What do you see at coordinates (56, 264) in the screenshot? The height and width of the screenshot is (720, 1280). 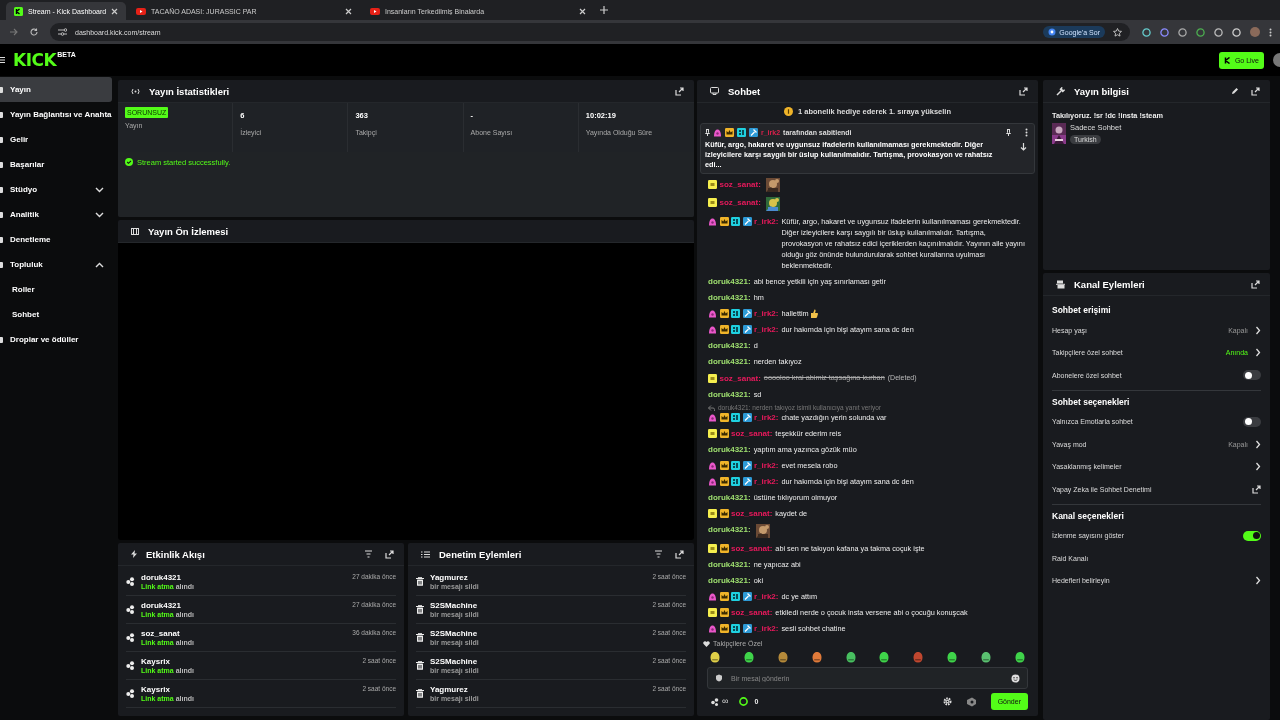 I see `sidebar-item: Topluluk` at bounding box center [56, 264].